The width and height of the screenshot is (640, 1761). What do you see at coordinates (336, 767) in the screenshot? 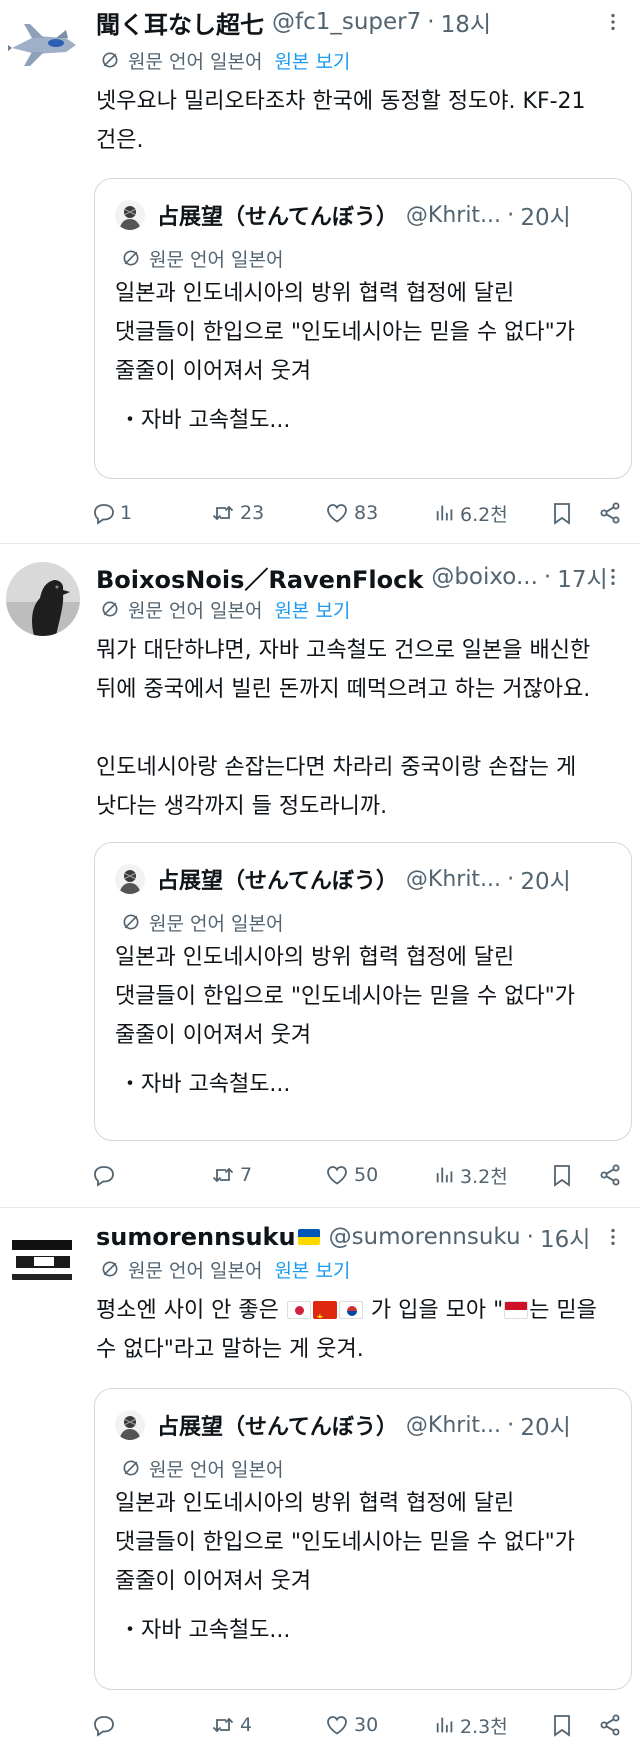
I see `tweet-text-line: 인도네시아랑 손잡는다면 차라리 중국이랑 손잡는 게` at bounding box center [336, 767].